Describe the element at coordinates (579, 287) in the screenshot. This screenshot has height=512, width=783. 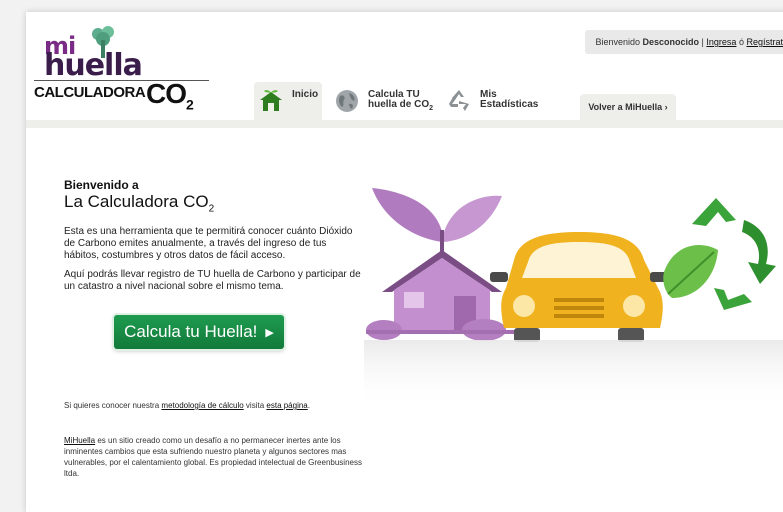
I see `car-illustration` at that location.